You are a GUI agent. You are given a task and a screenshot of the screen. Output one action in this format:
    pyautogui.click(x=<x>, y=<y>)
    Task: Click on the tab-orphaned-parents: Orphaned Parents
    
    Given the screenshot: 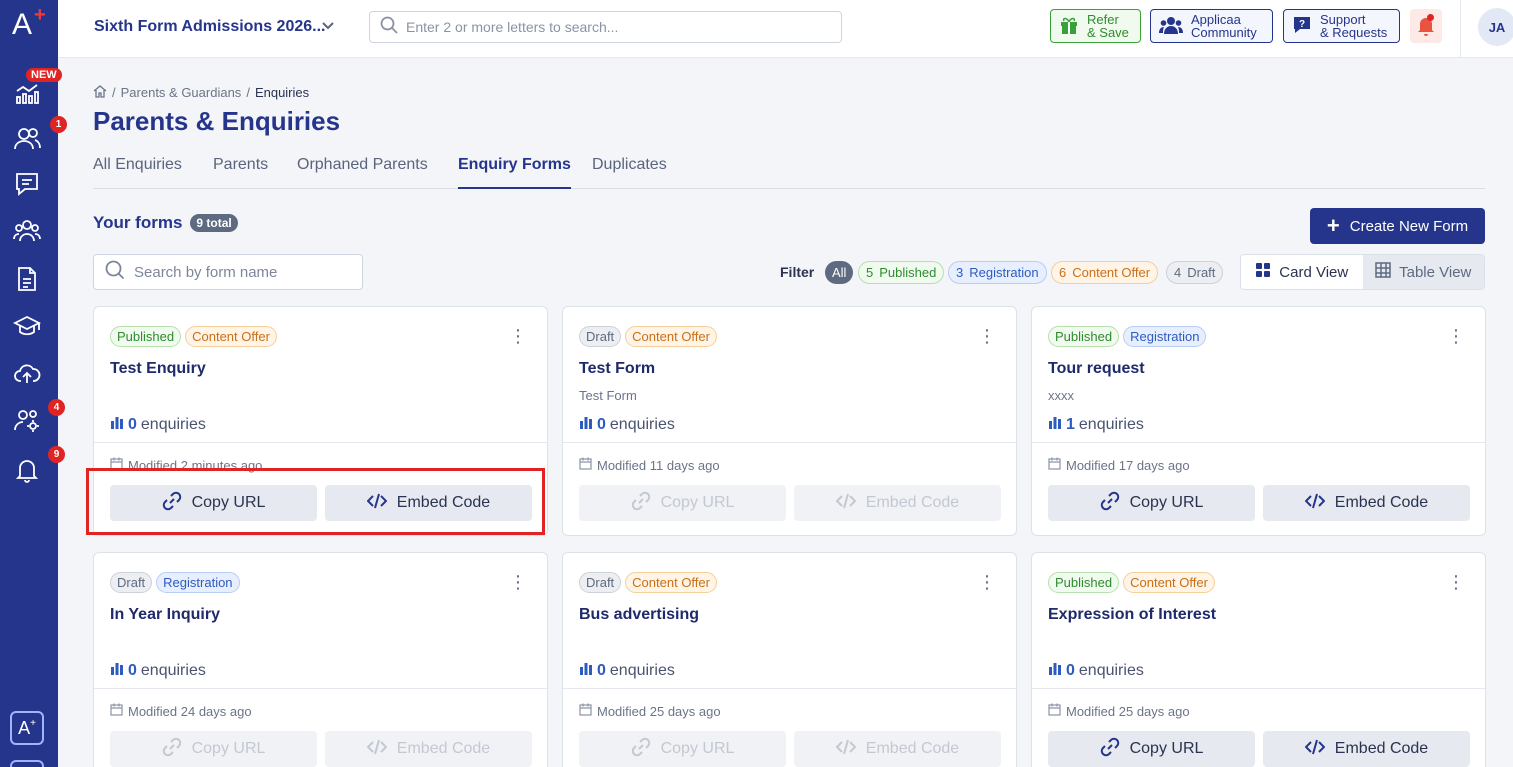 What is the action you would take?
    pyautogui.click(x=362, y=172)
    